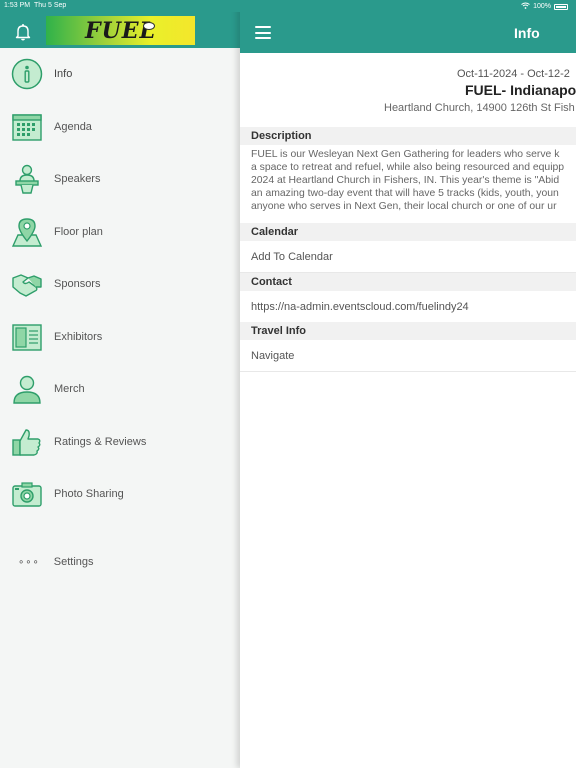 The image size is (576, 768). I want to click on sidebar-item-label: Info, so click(63, 74).